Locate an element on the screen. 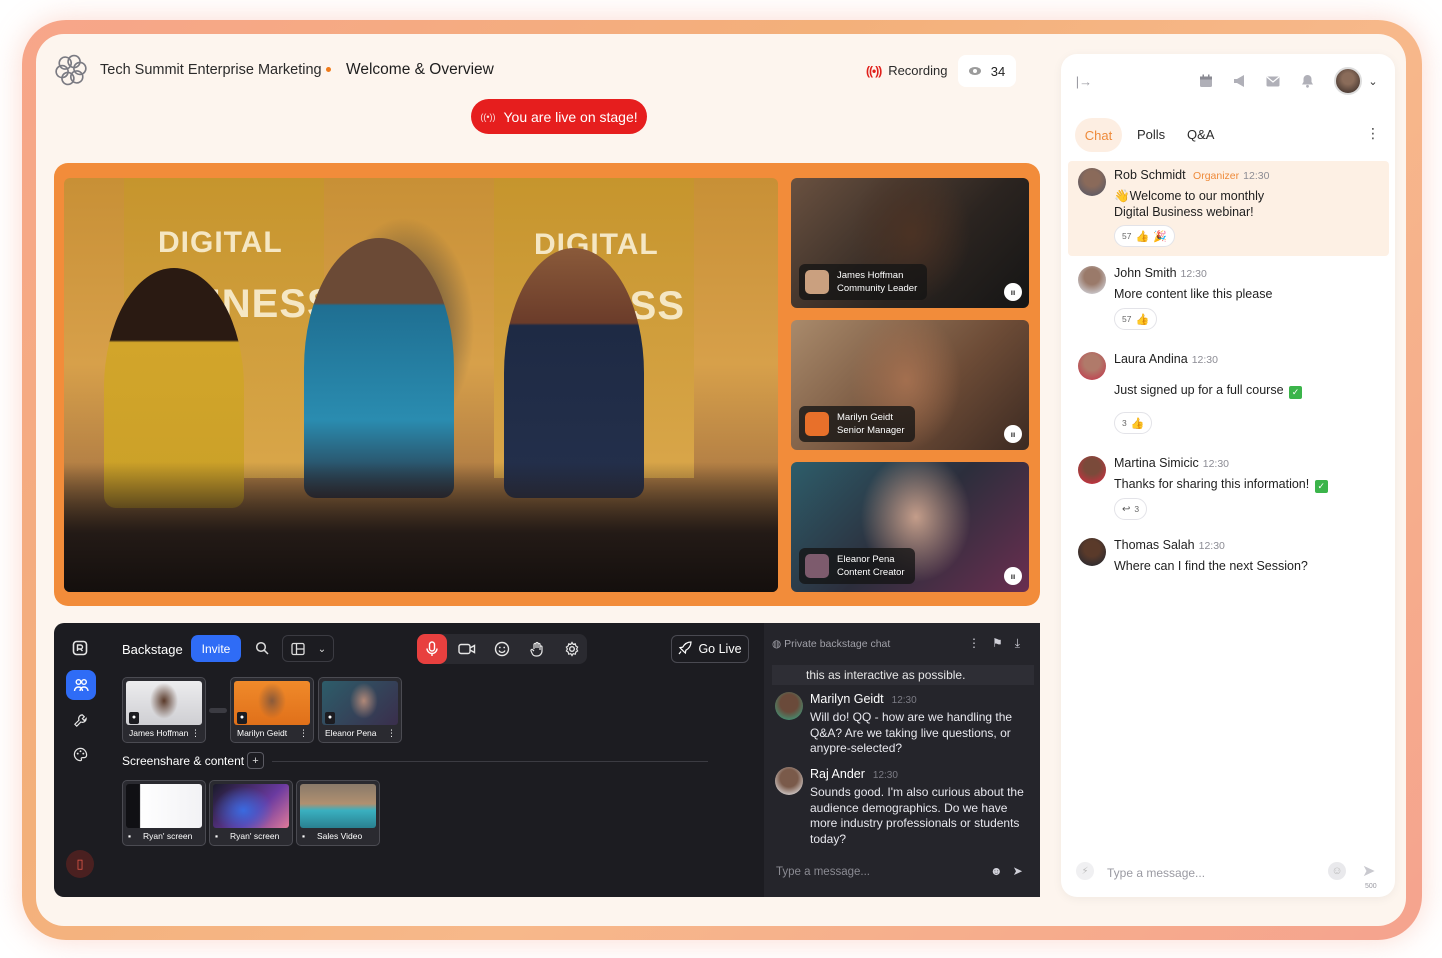  chevron-down-icon: ⌄ is located at coordinates (1373, 81).